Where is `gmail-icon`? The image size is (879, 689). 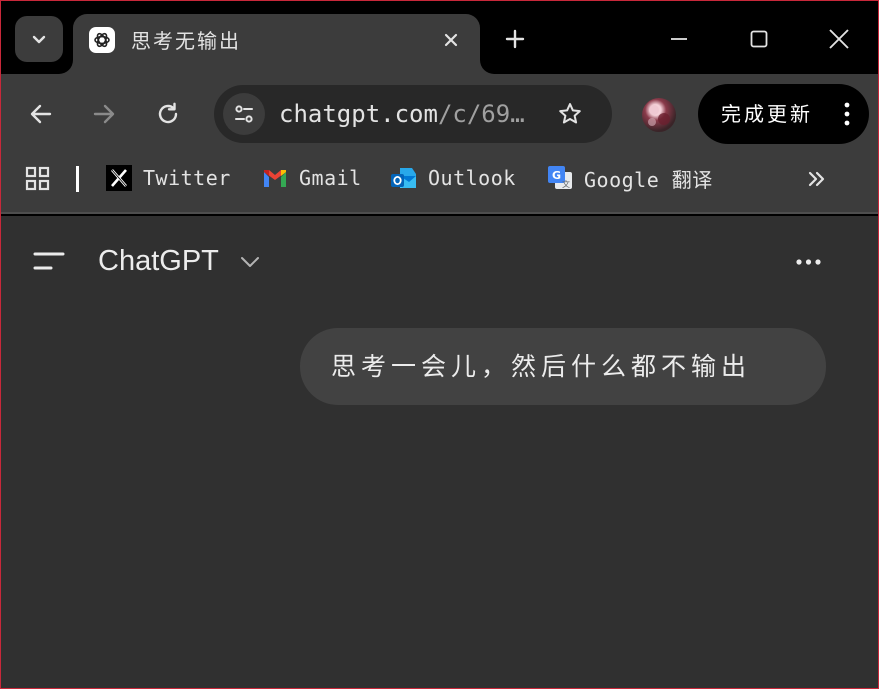
gmail-icon is located at coordinates (275, 178).